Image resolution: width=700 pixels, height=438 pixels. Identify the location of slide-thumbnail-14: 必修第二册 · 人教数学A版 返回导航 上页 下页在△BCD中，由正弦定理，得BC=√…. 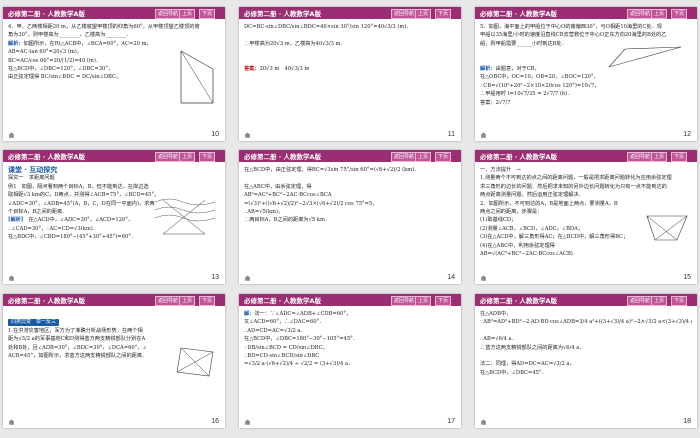
(350, 217).